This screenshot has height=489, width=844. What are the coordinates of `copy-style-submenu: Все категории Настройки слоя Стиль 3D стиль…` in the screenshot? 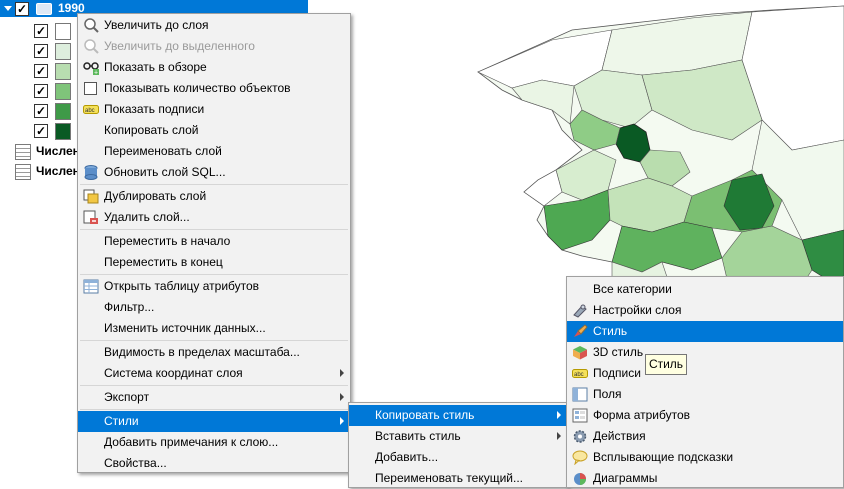 It's located at (705, 382).